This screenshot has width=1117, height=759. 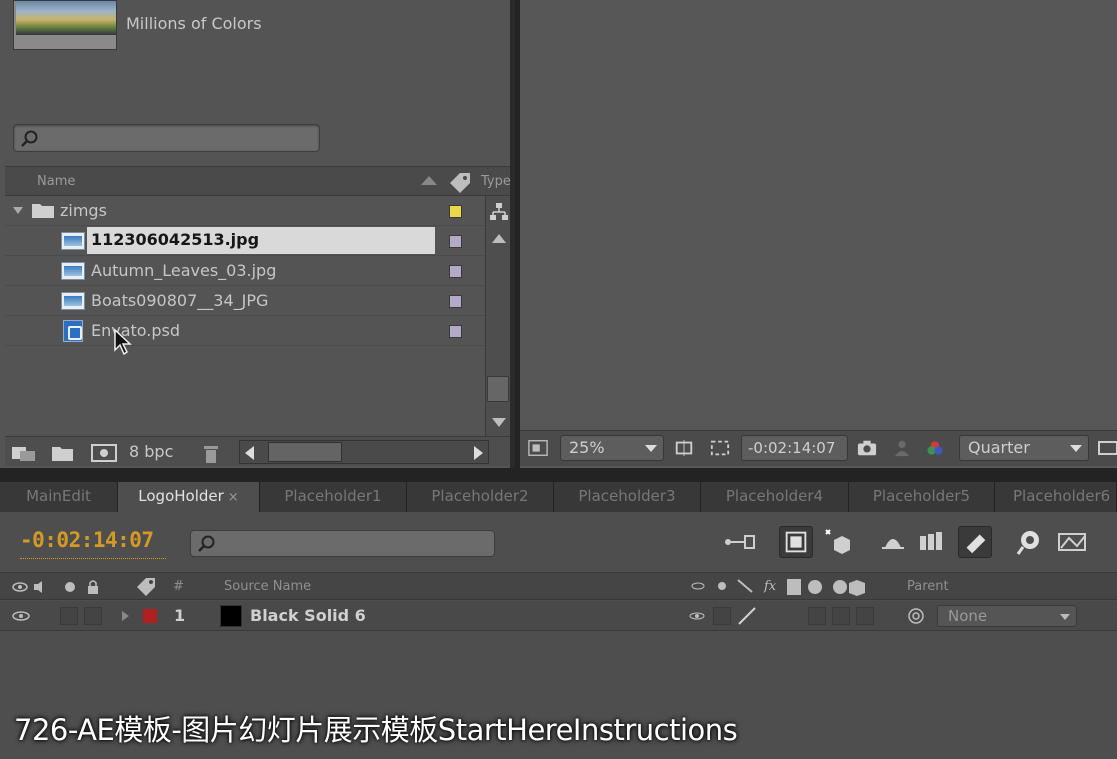 I want to click on always-preview-icon, so click(x=538, y=448).